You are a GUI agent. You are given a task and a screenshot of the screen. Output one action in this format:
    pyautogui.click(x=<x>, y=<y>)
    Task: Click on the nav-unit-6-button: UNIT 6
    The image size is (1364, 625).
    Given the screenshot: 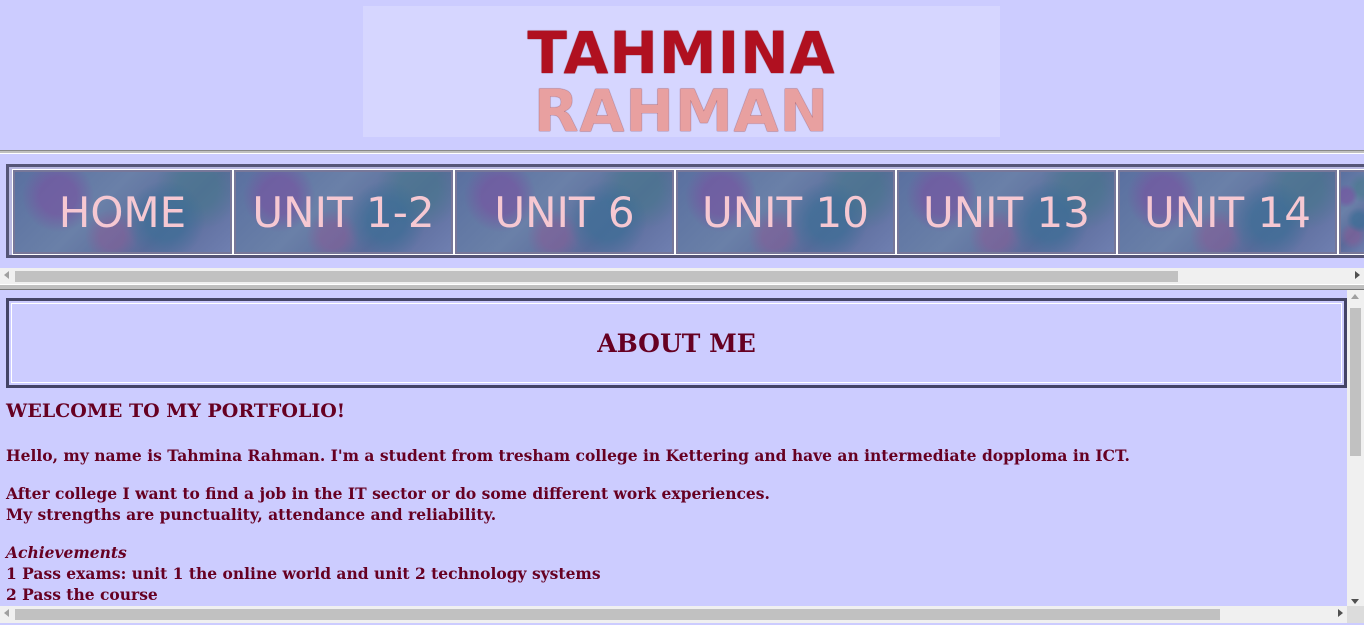 What is the action you would take?
    pyautogui.click(x=564, y=212)
    